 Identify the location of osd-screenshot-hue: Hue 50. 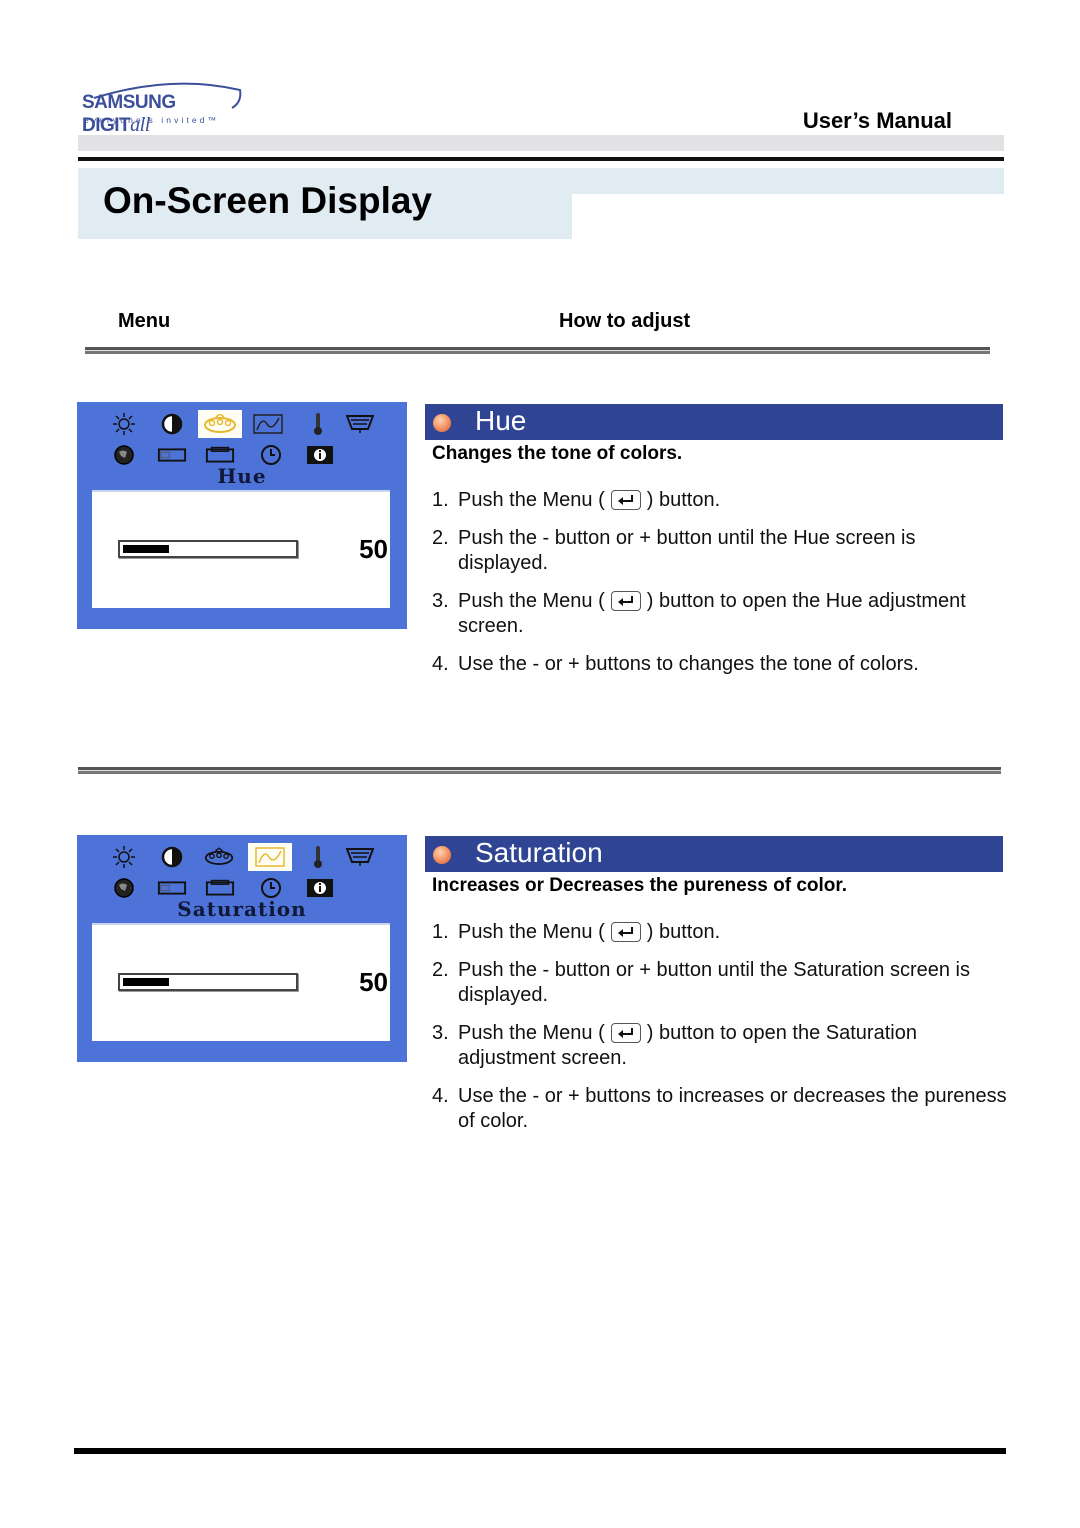
(242, 515).